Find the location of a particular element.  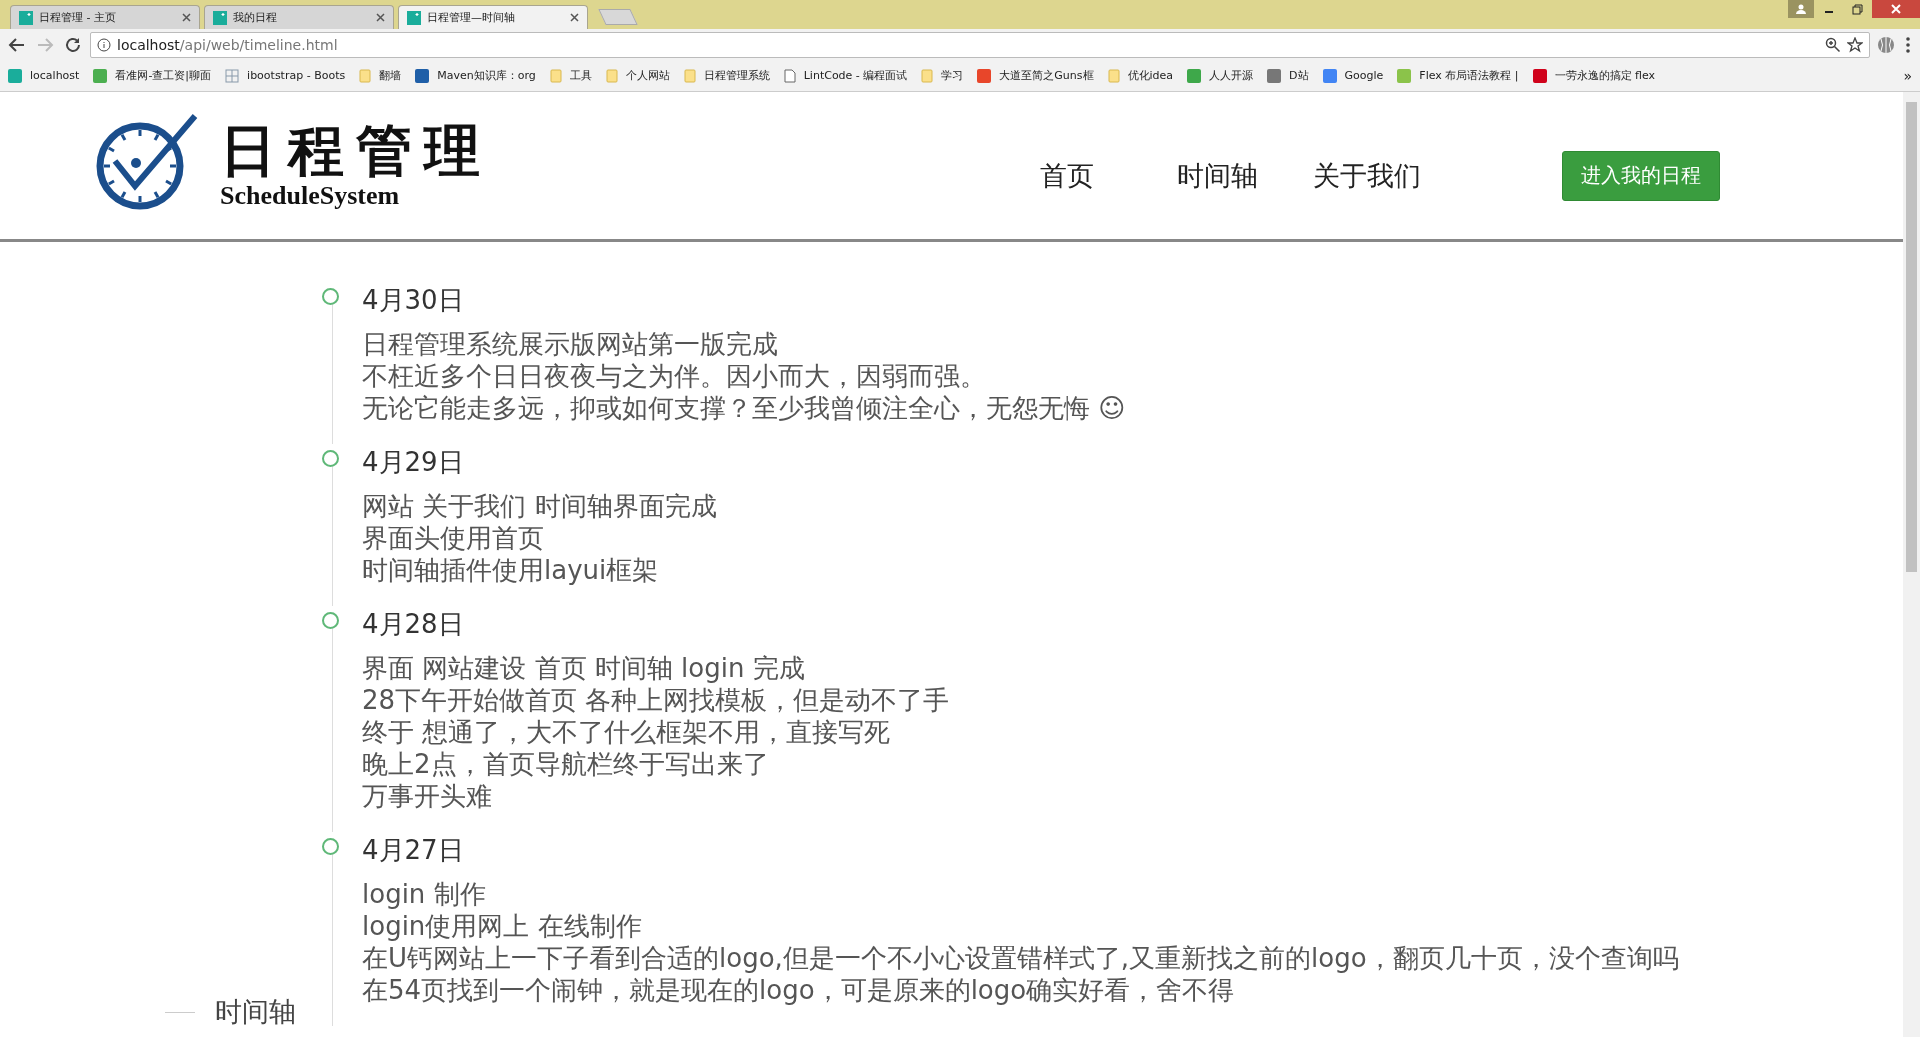

timeline-text: 终于 想通了，大不了什么框架不用，直接写死 is located at coordinates (627, 732).